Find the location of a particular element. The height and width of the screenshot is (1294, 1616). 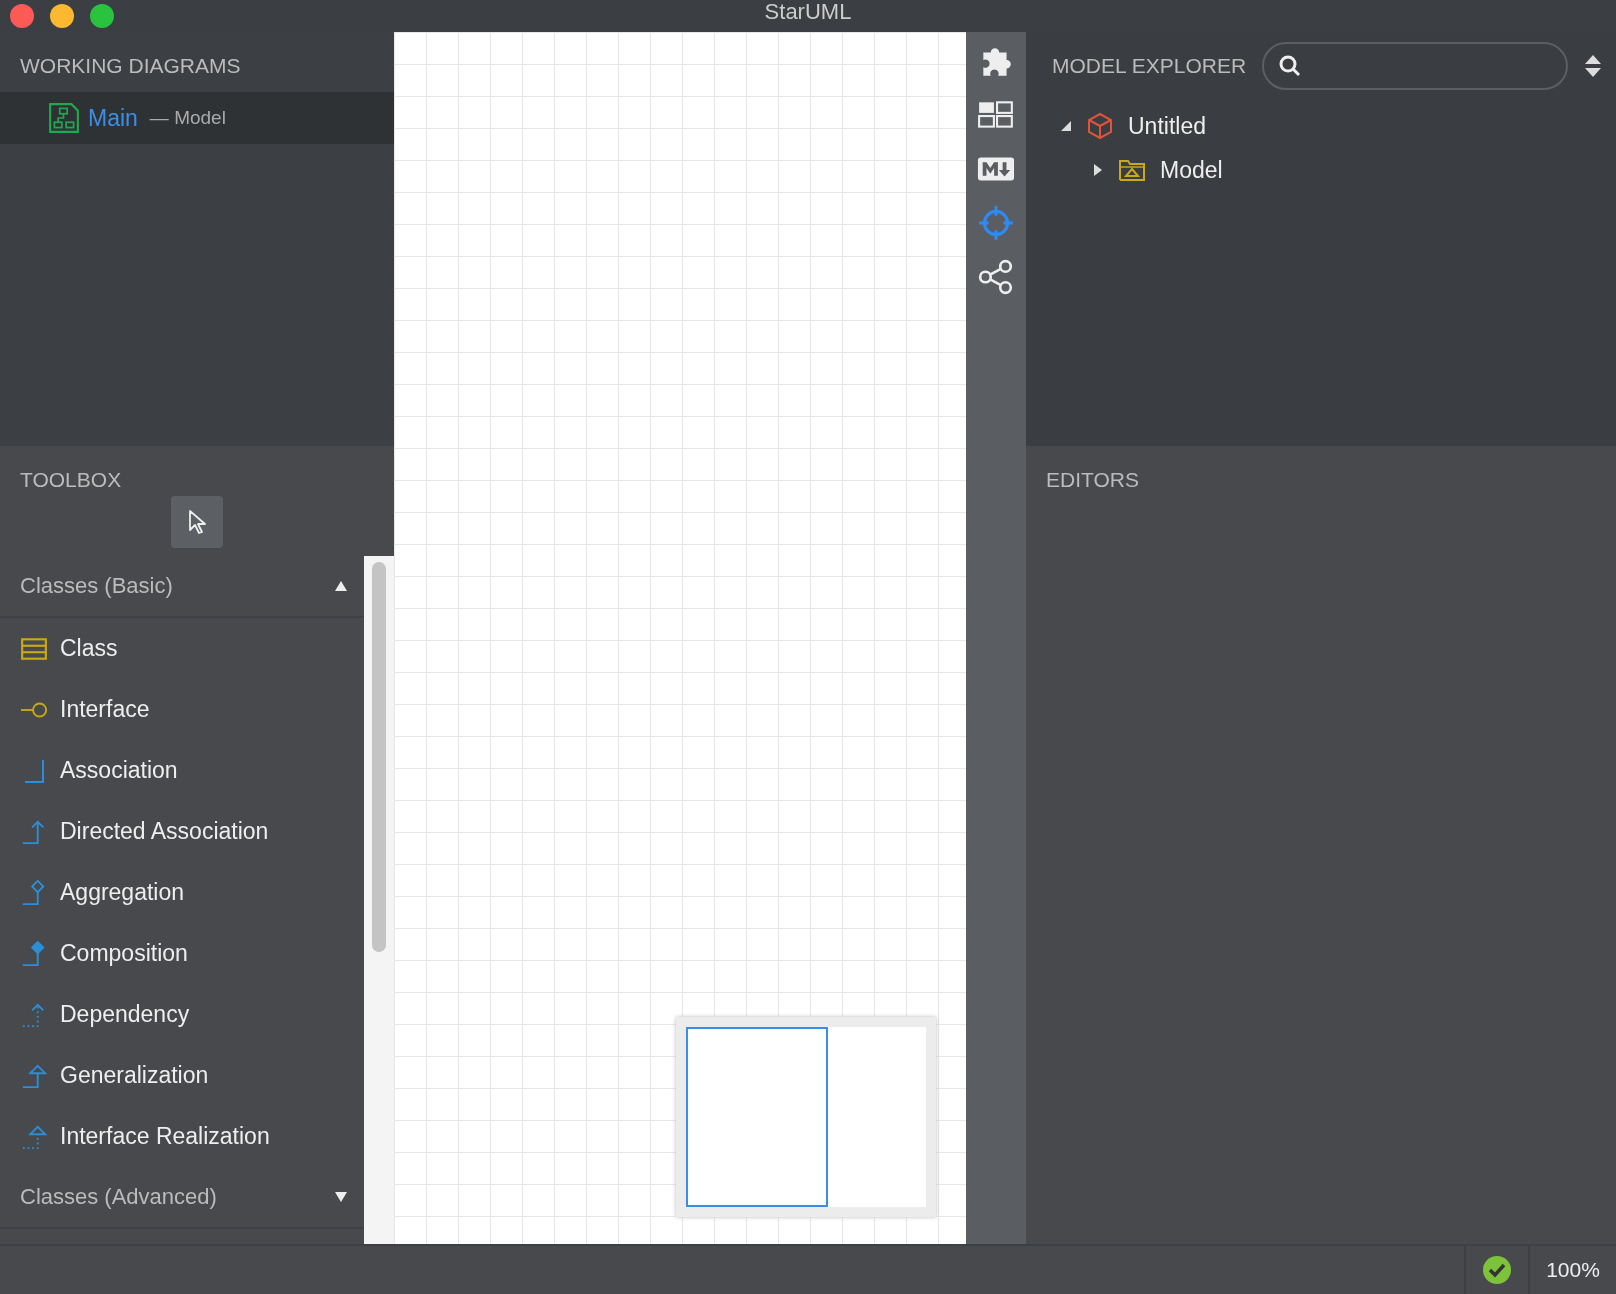

tool-item: Class is located at coordinates (182, 648).